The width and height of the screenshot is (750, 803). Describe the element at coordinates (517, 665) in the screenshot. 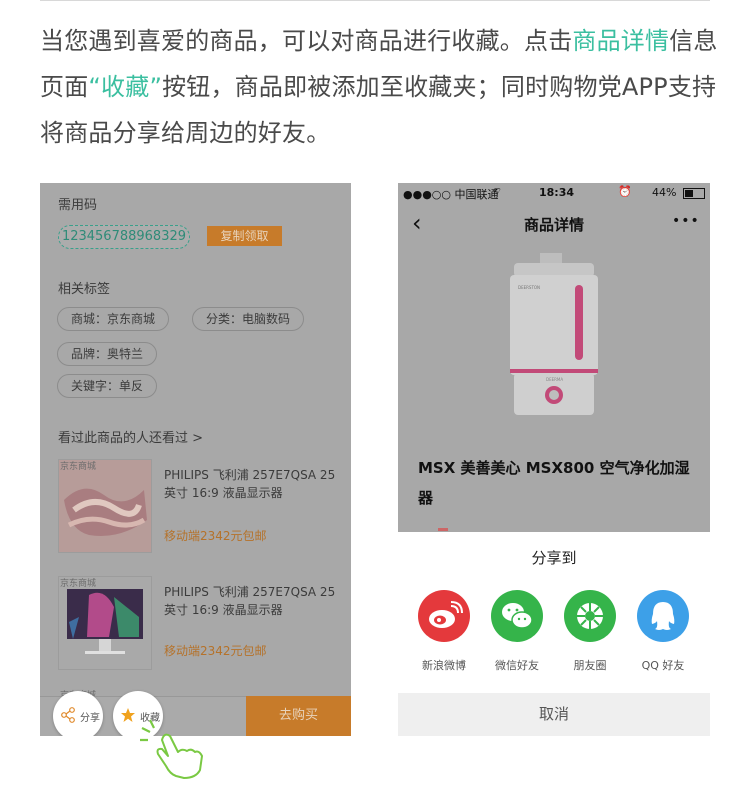

I see `share-wechat-label: 微信好友` at that location.